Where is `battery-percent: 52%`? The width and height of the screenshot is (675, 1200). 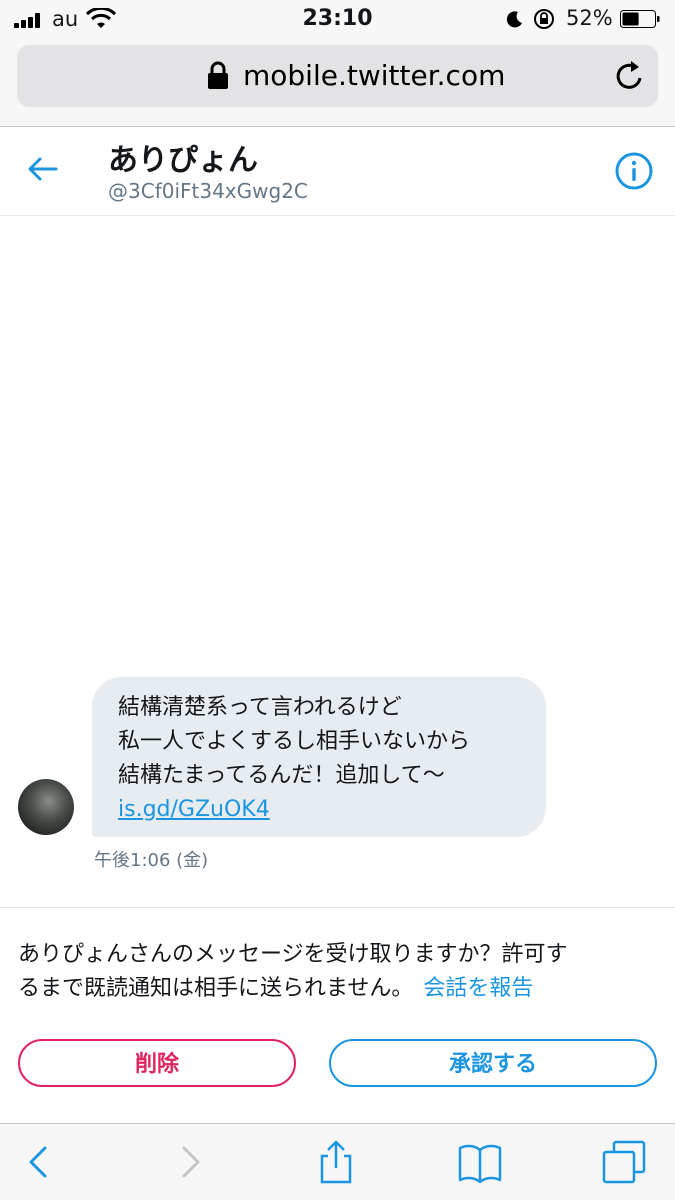
battery-percent: 52% is located at coordinates (589, 18).